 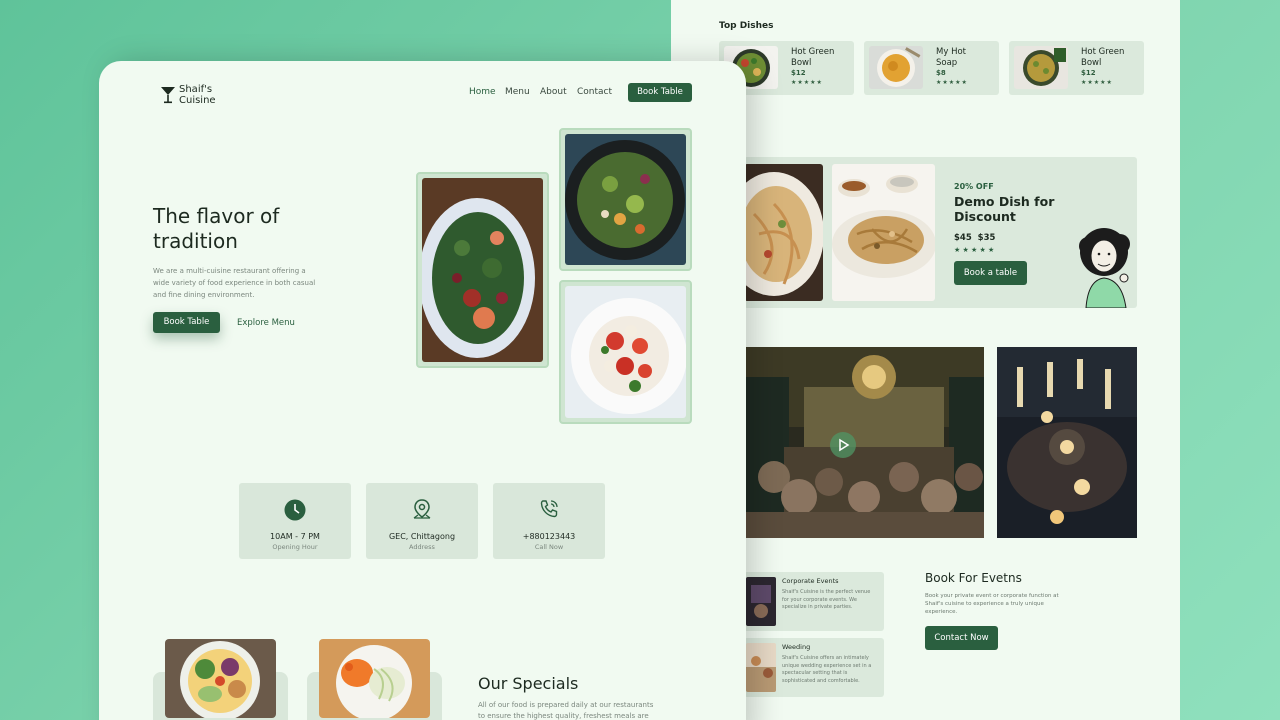 I want to click on nav-book-table-button: Book Table, so click(x=660, y=92).